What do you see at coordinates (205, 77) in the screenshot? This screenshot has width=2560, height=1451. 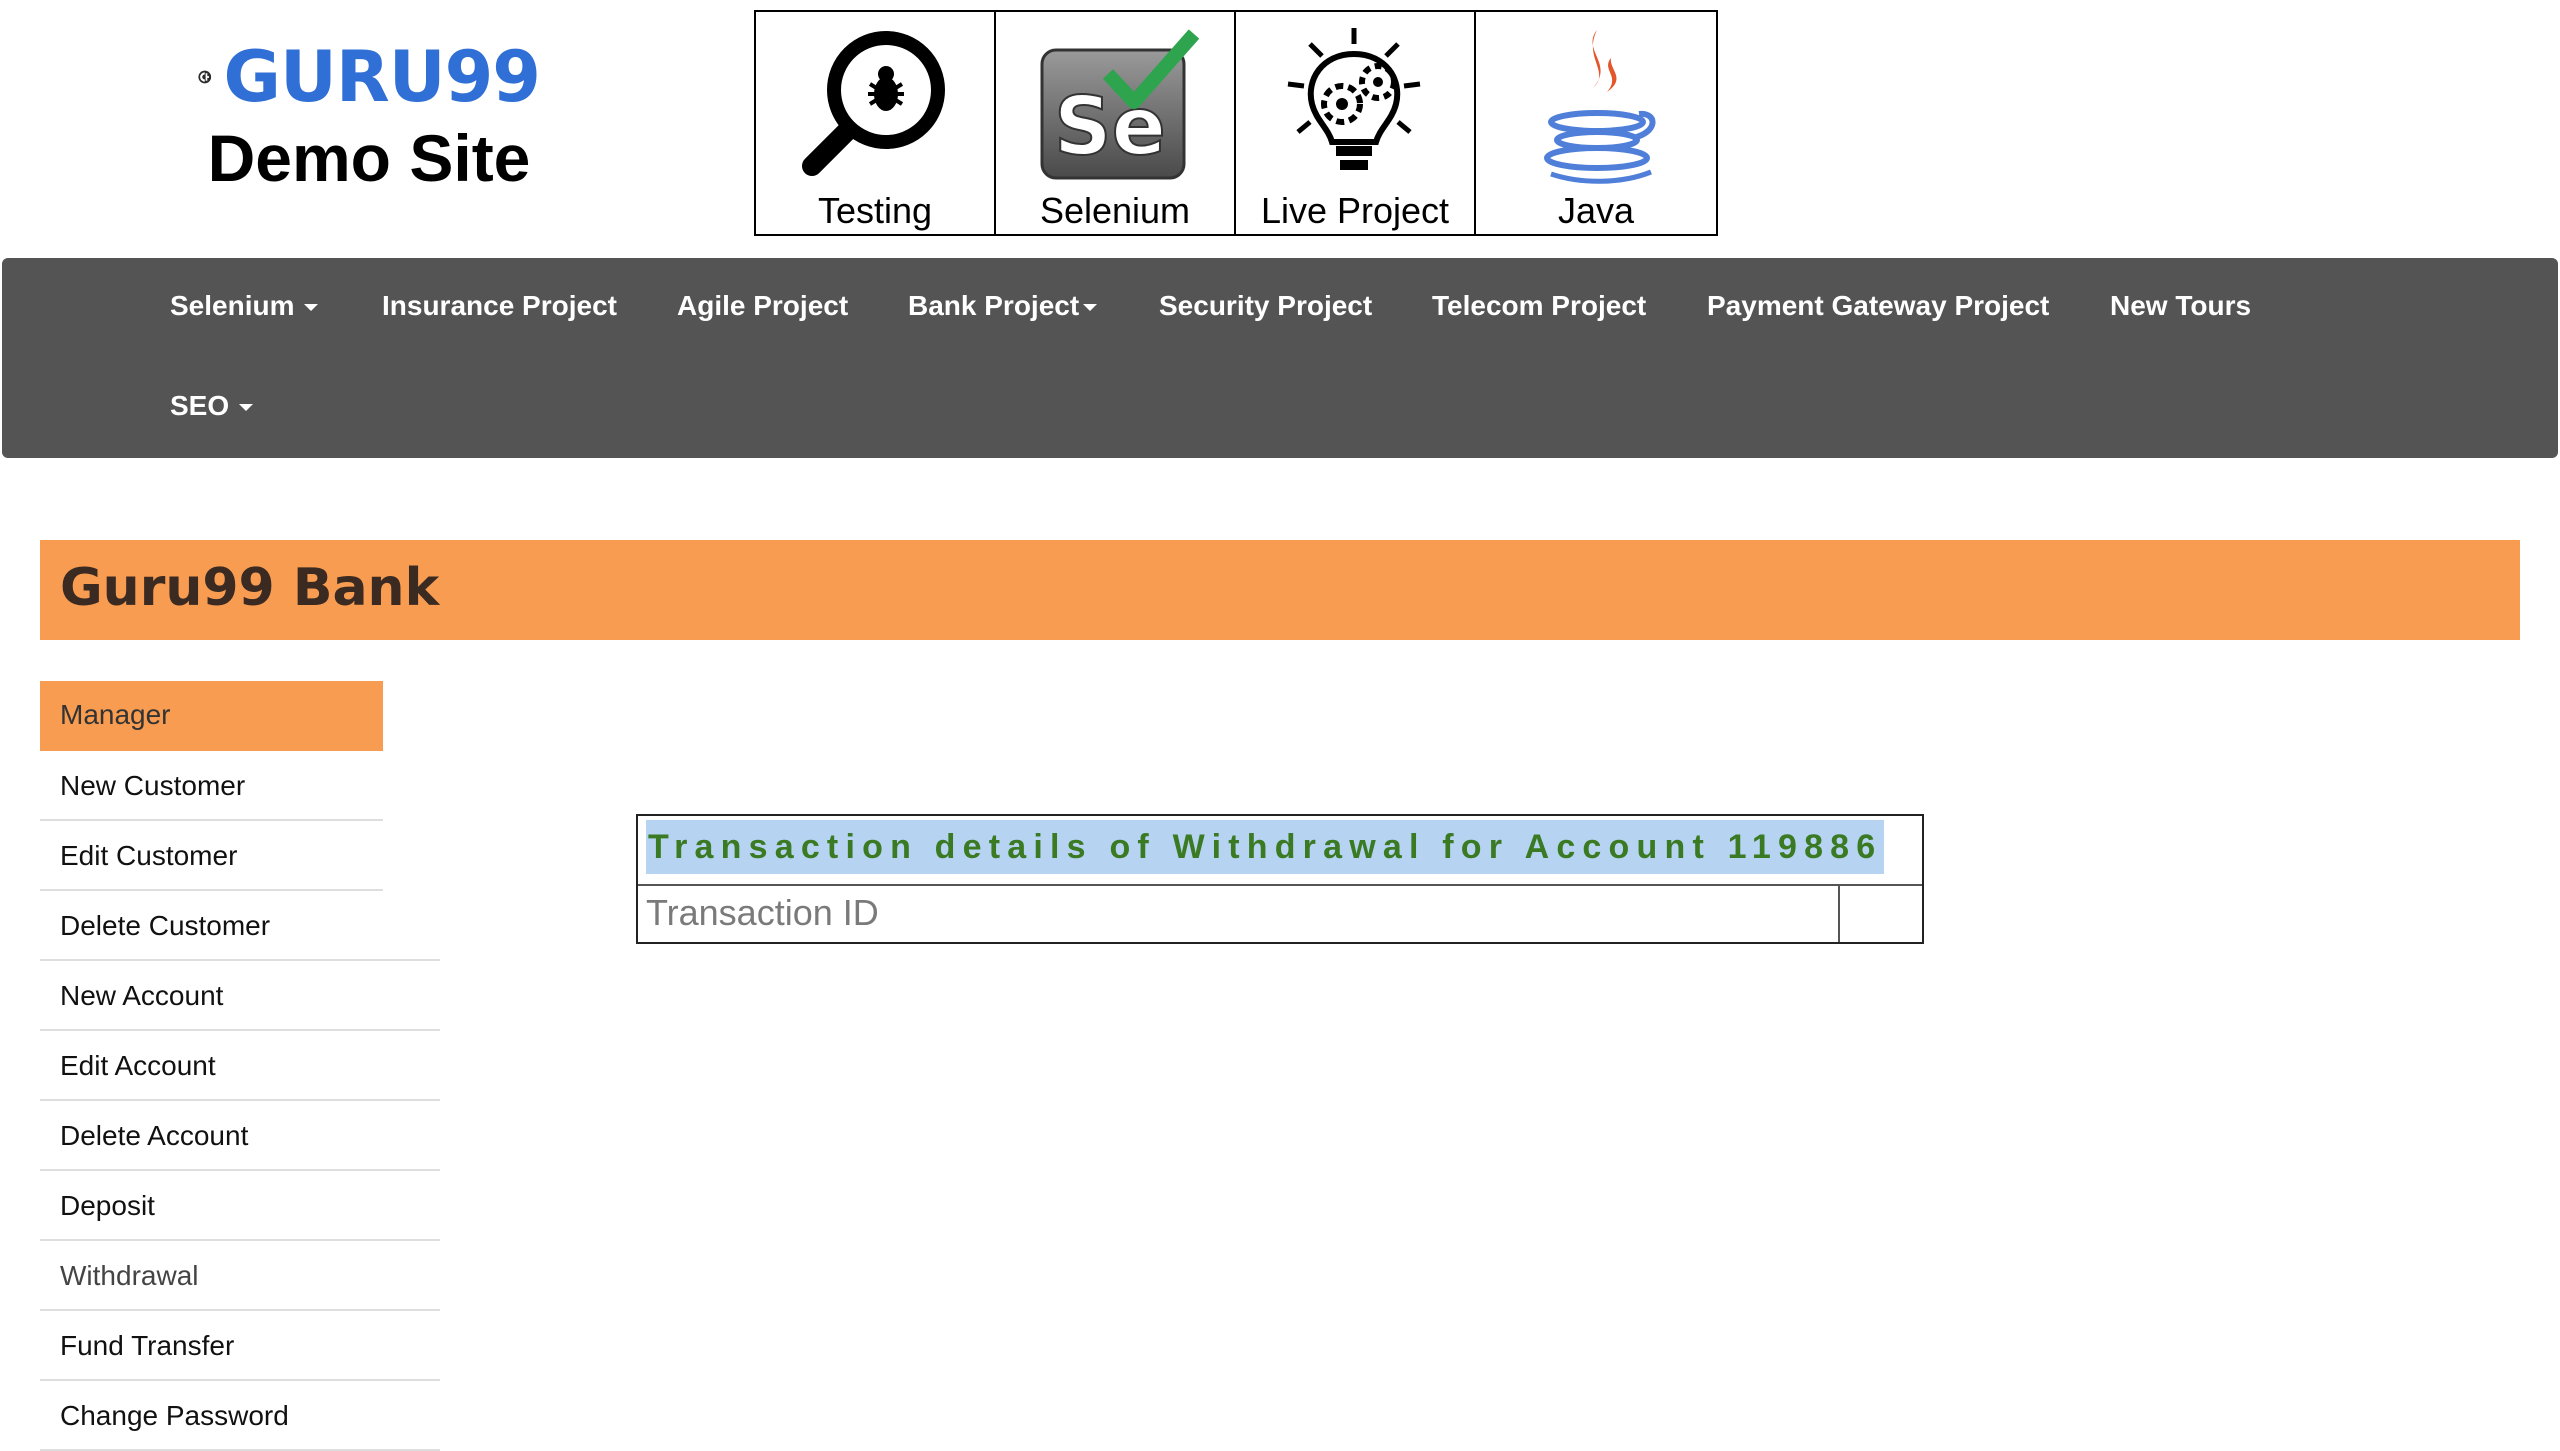 I see `guru99-logo-icon` at bounding box center [205, 77].